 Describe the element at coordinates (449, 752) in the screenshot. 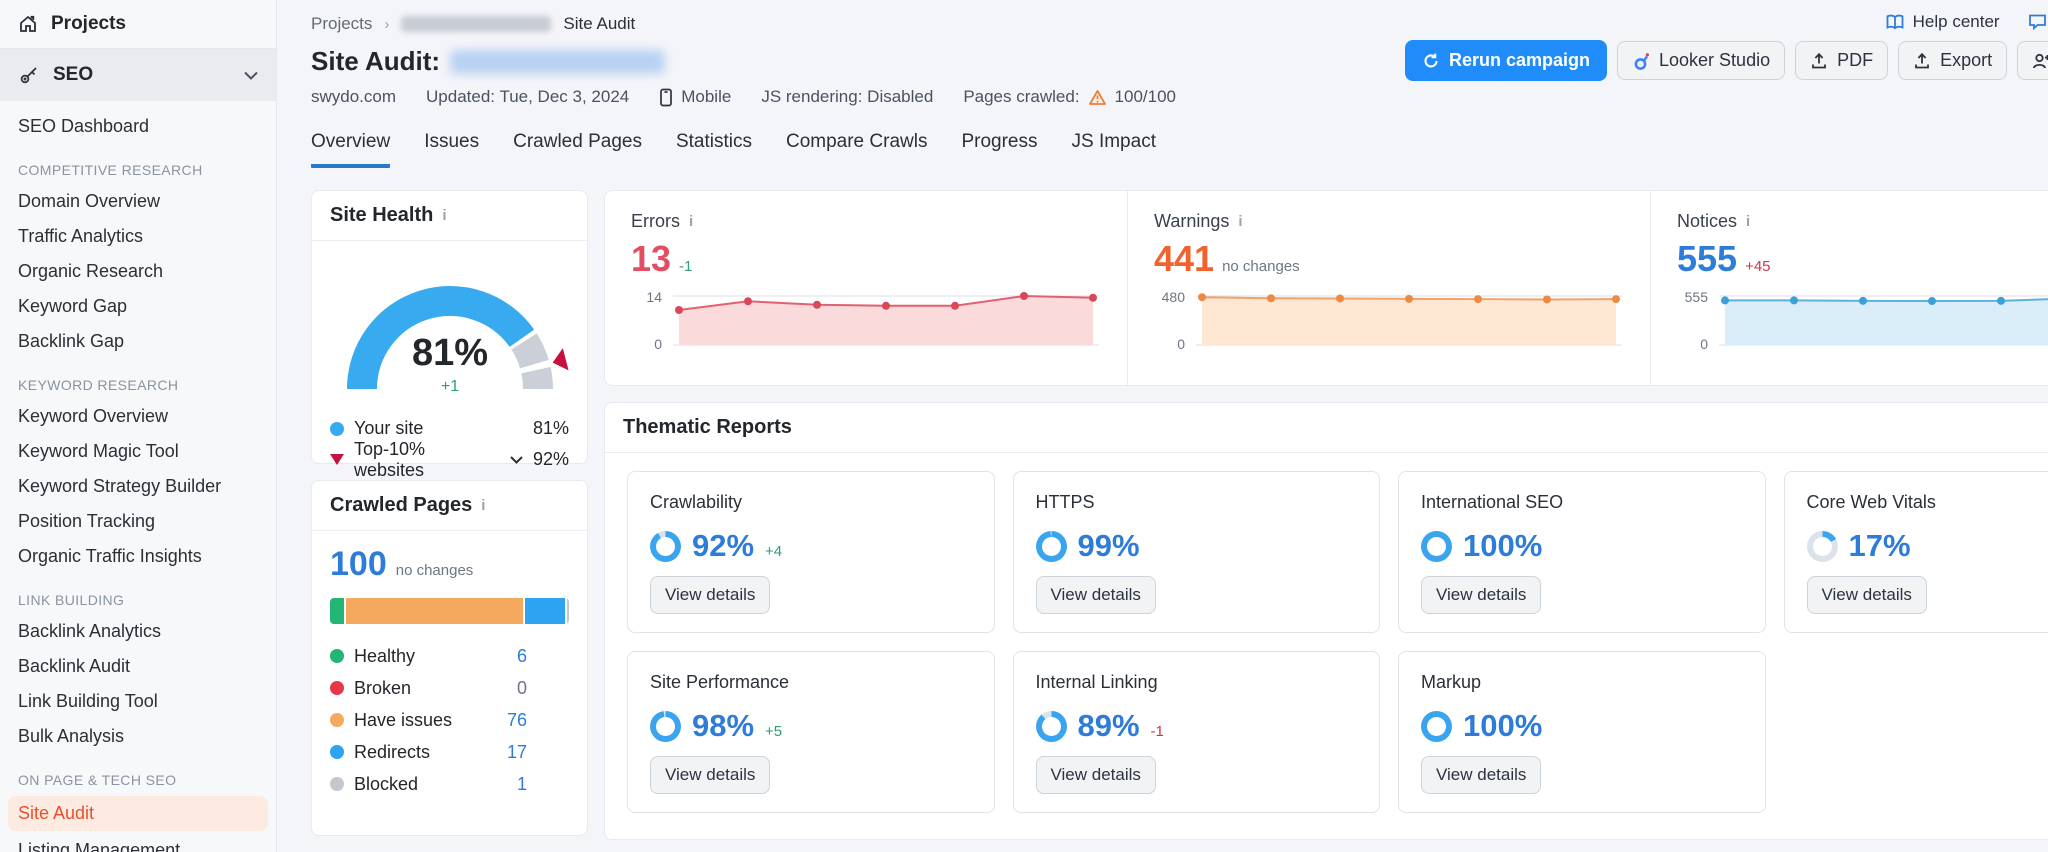

I see `crawled-legend-row: Redirects 17` at that location.